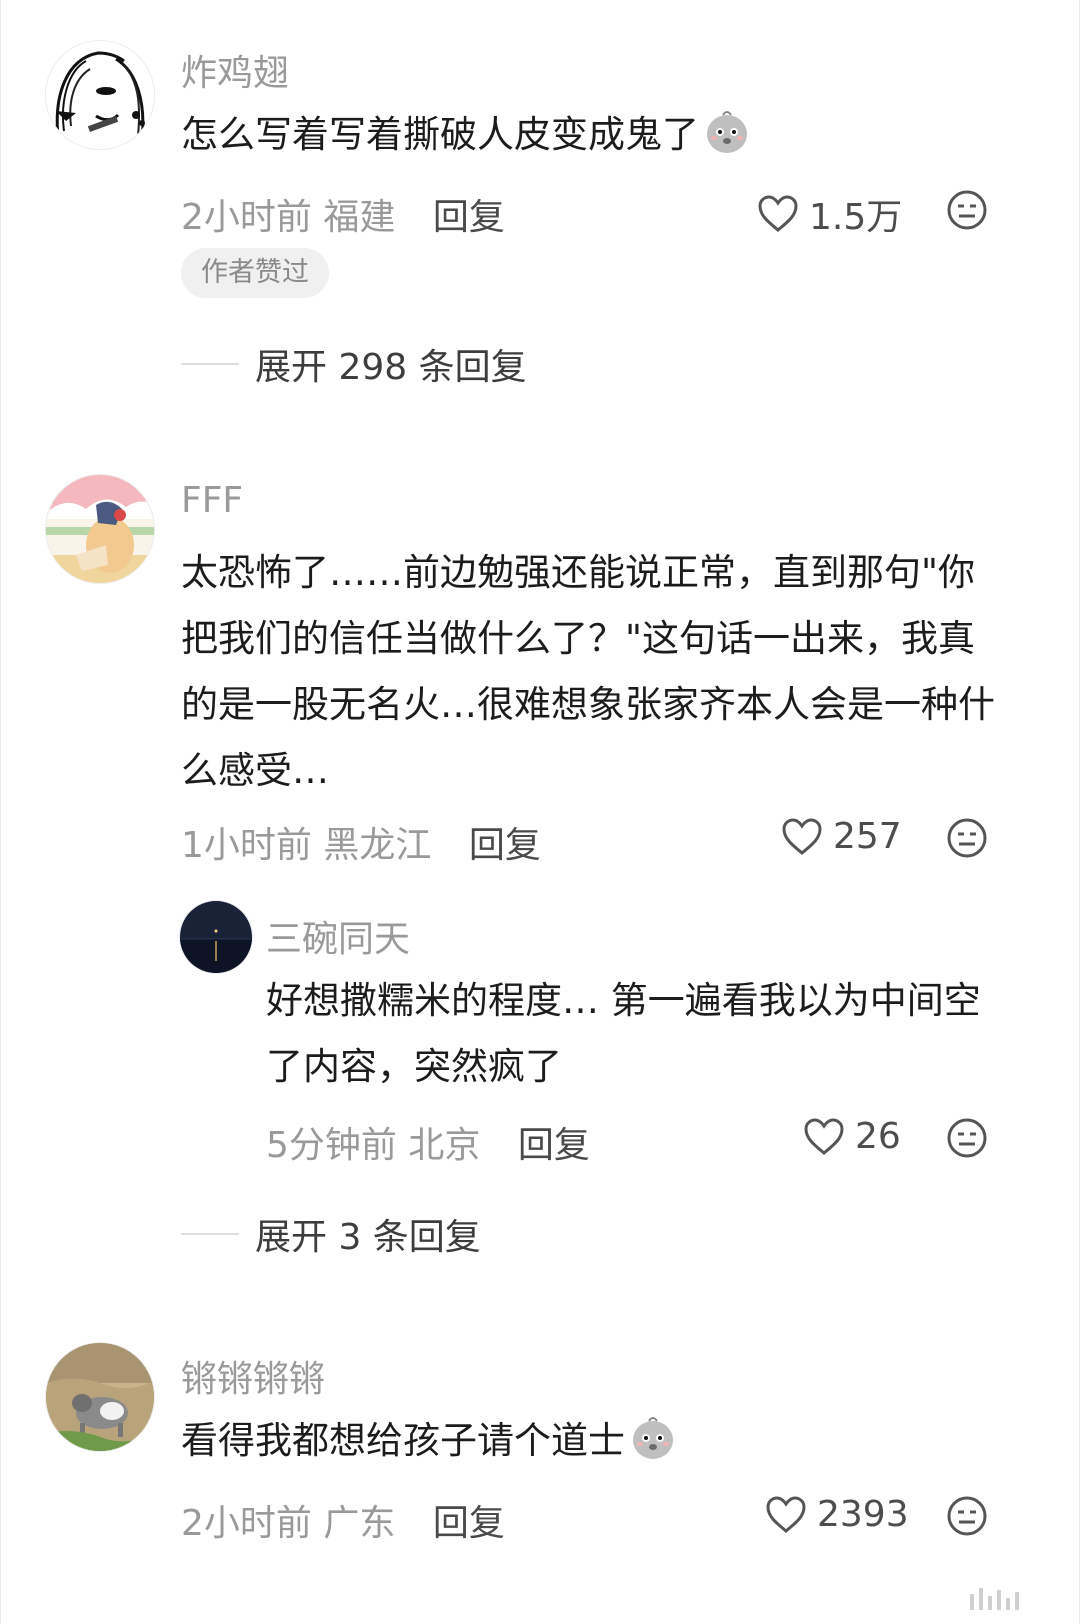 The image size is (1080, 1624). What do you see at coordinates (994, 1599) in the screenshot?
I see `watermark-bars` at bounding box center [994, 1599].